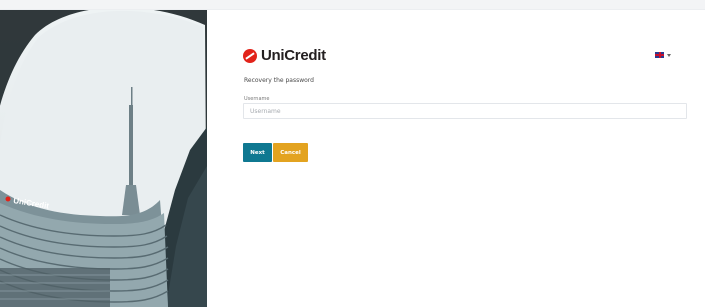 The width and height of the screenshot is (705, 307). Describe the element at coordinates (669, 55) in the screenshot. I see `chevron-down-icon` at that location.